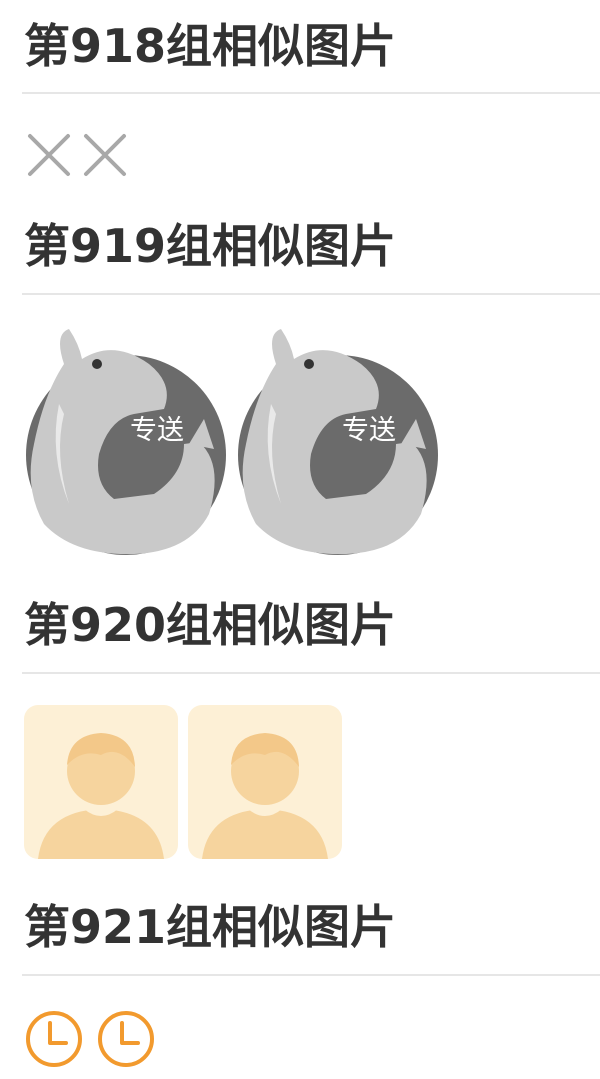  What do you see at coordinates (210, 46) in the screenshot?
I see `group-title: 第918组相似图片` at bounding box center [210, 46].